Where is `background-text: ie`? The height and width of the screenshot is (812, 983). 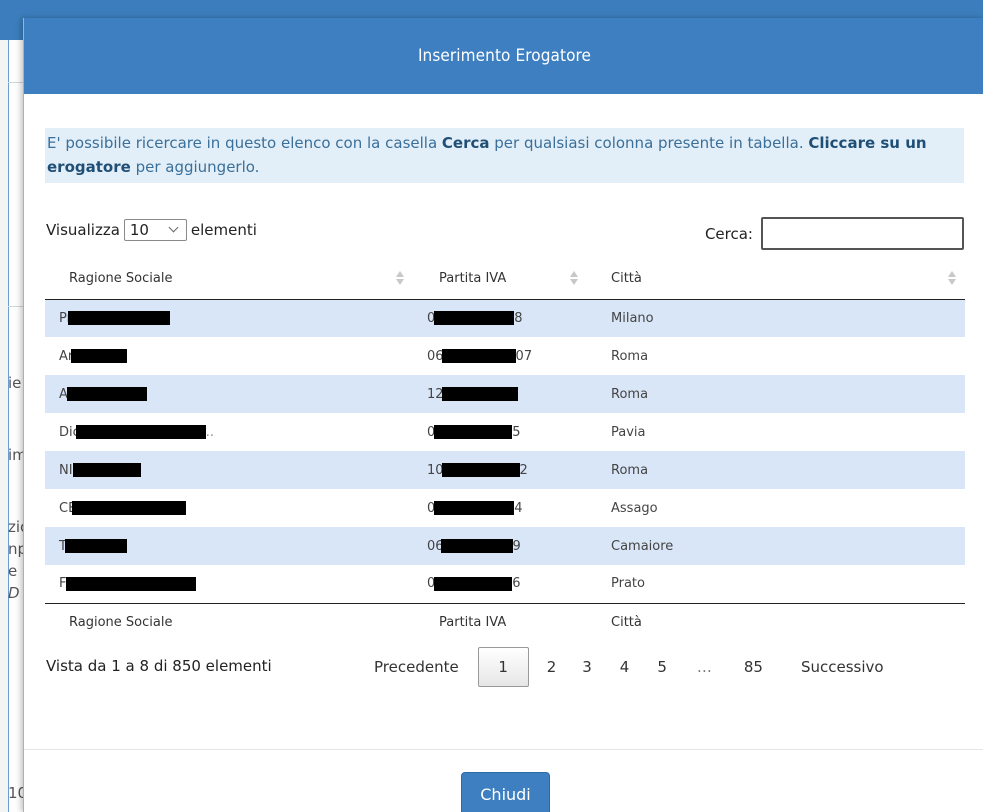 background-text: ie is located at coordinates (15, 383).